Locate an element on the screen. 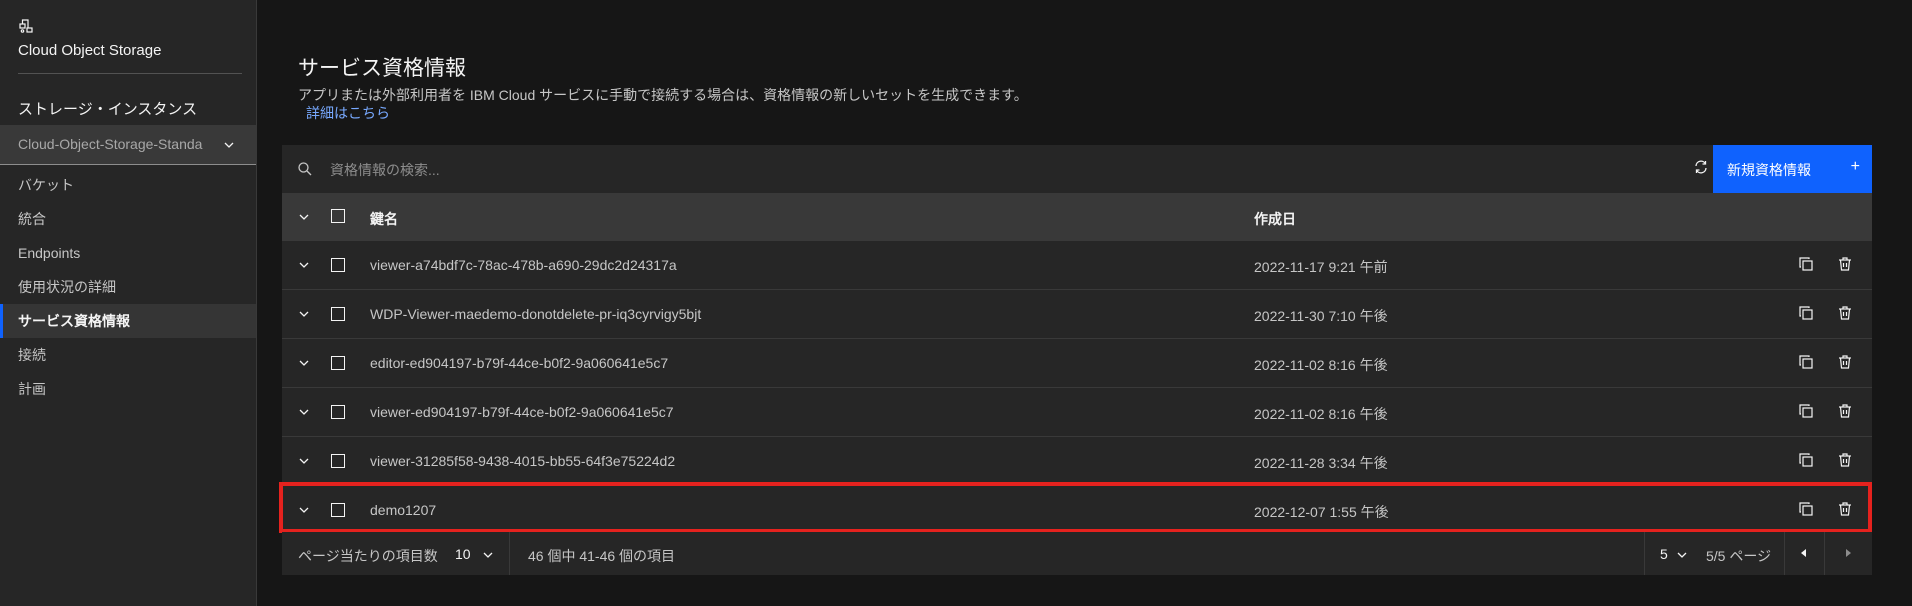 The height and width of the screenshot is (606, 1912). search-input is located at coordinates (930, 170).